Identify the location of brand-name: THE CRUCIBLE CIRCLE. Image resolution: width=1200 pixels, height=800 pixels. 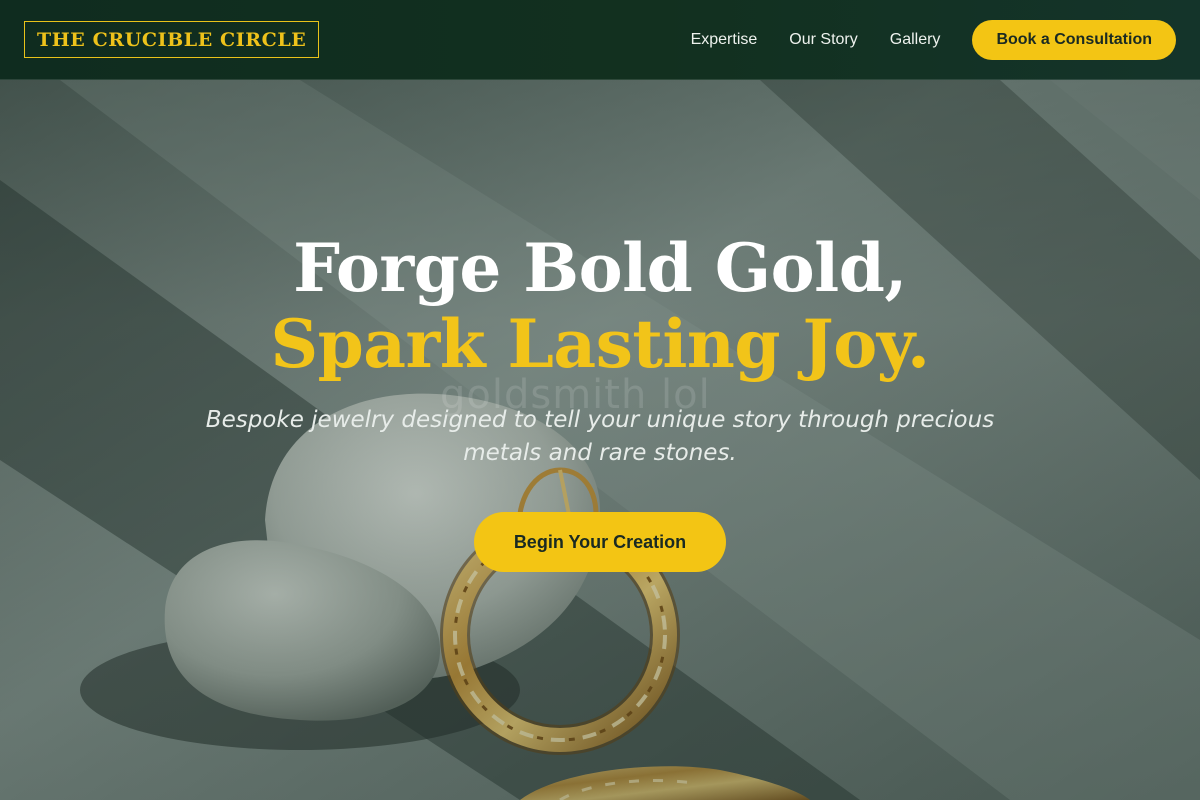
(172, 40).